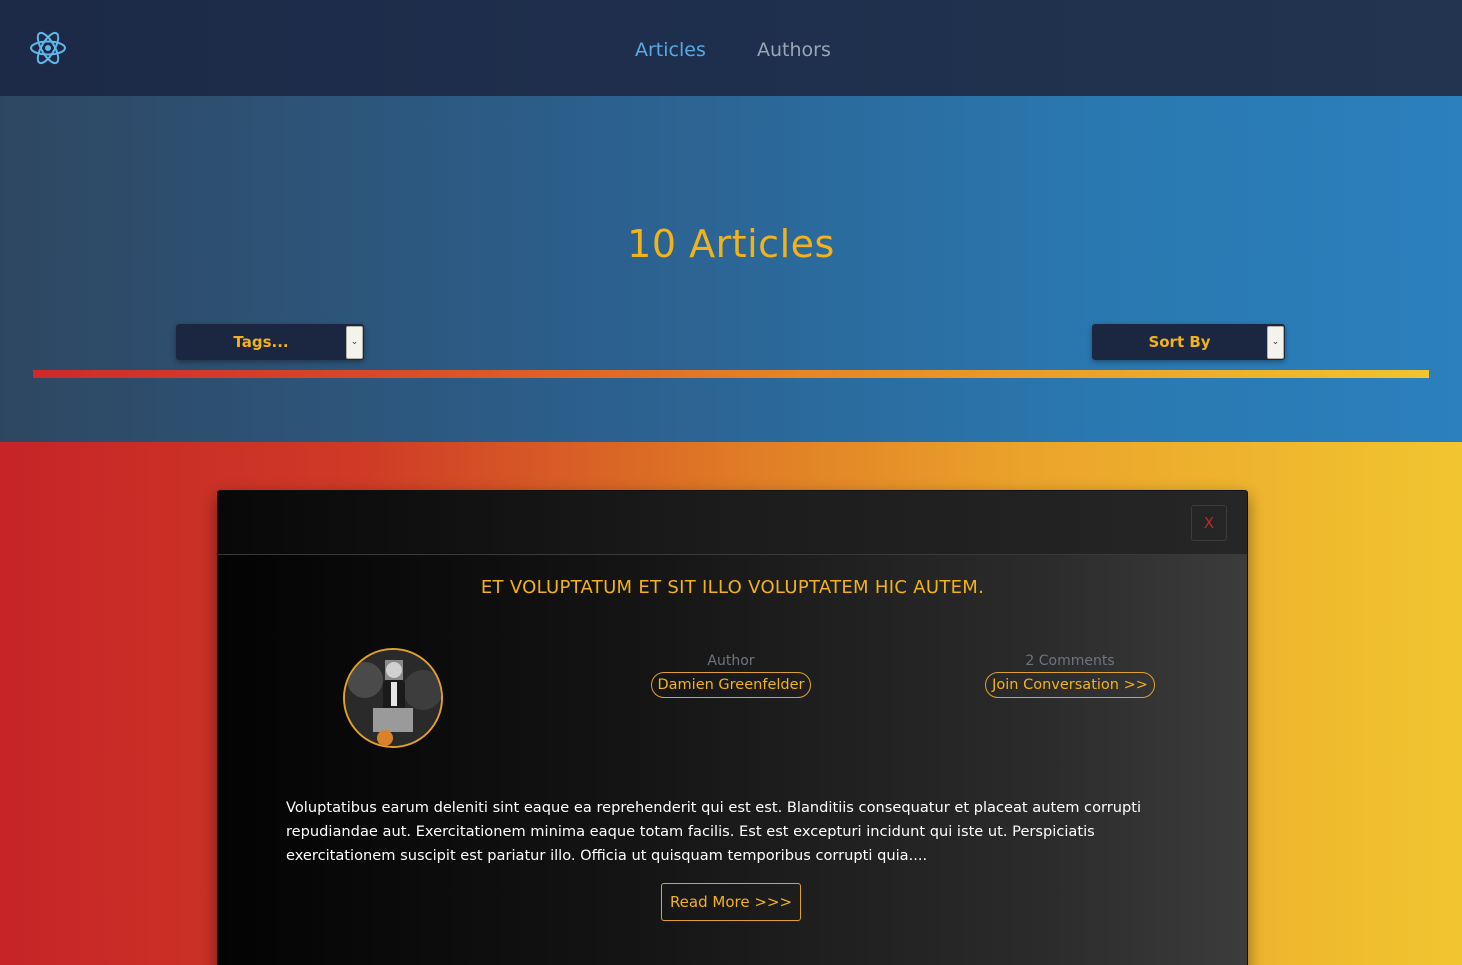 This screenshot has width=1462, height=965. I want to click on top-navbar: Articles Authors, so click(731, 48).